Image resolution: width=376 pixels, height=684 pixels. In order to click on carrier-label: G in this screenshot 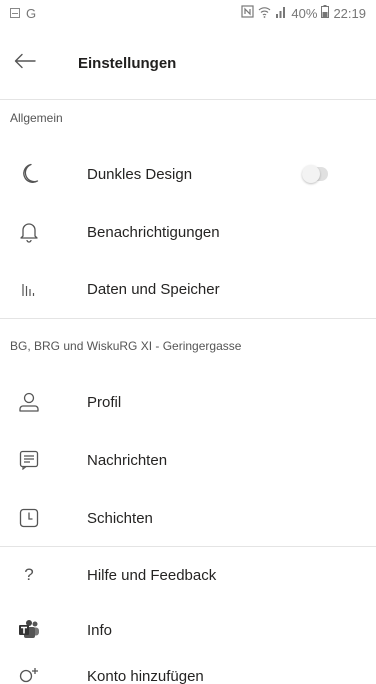, I will do `click(31, 13)`.